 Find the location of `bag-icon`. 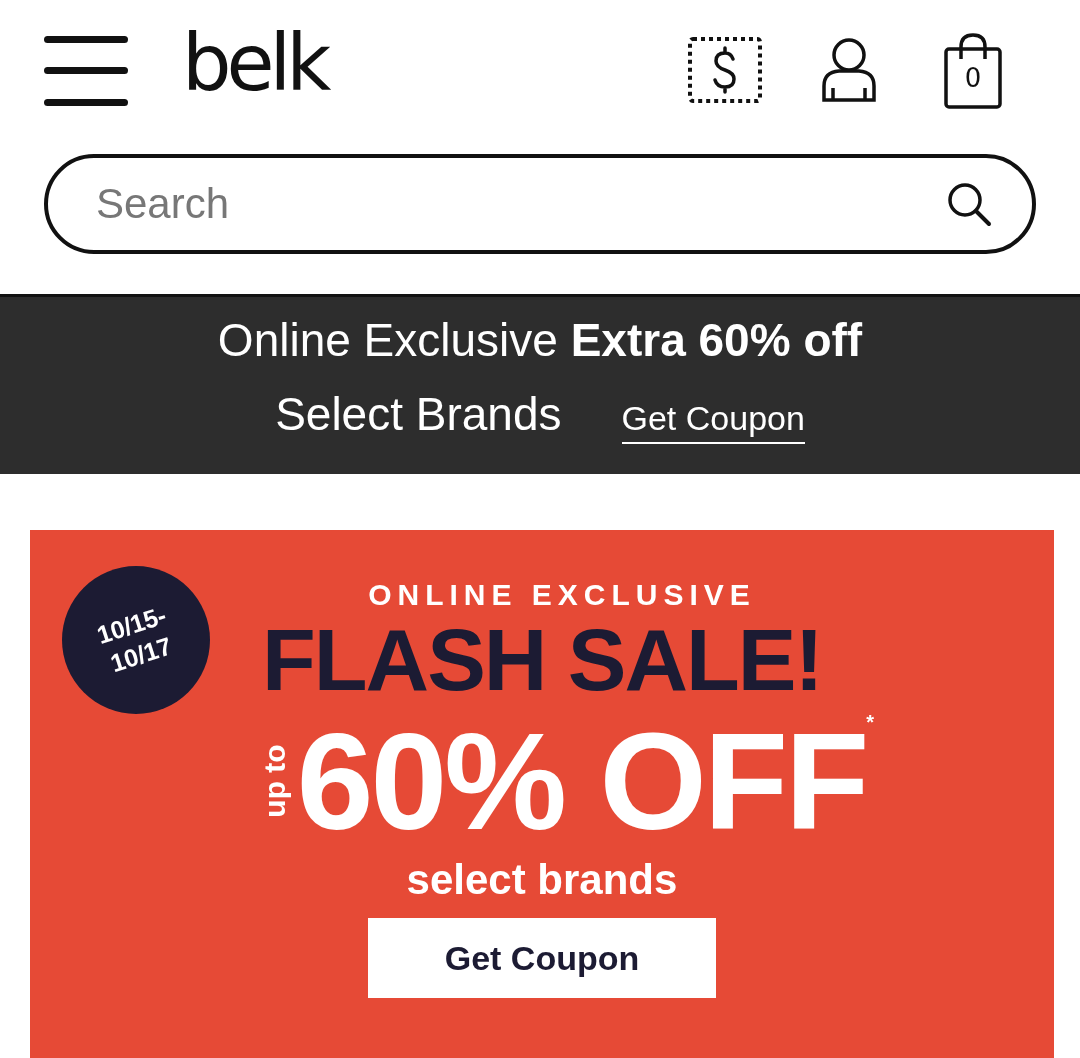

bag-icon is located at coordinates (973, 70).